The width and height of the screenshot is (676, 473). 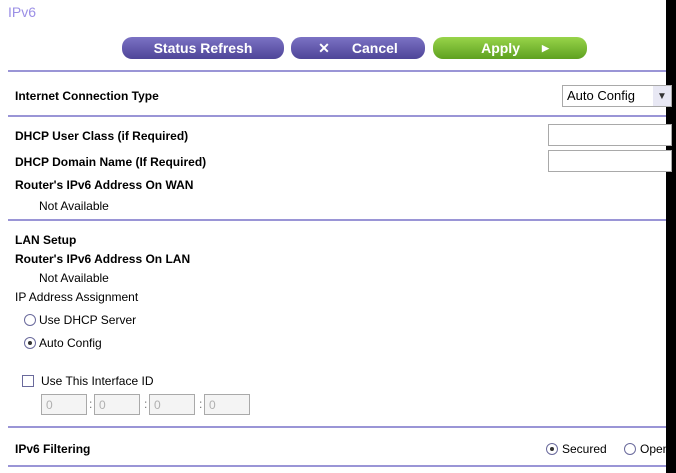 What do you see at coordinates (74, 206) in the screenshot?
I see `wan-address-value: Not Available` at bounding box center [74, 206].